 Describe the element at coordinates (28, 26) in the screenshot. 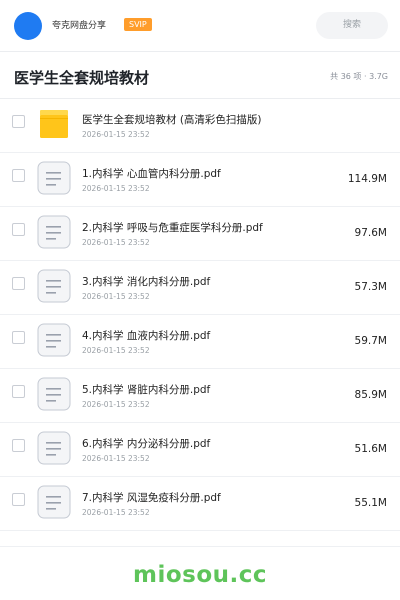

I see `avatar` at that location.